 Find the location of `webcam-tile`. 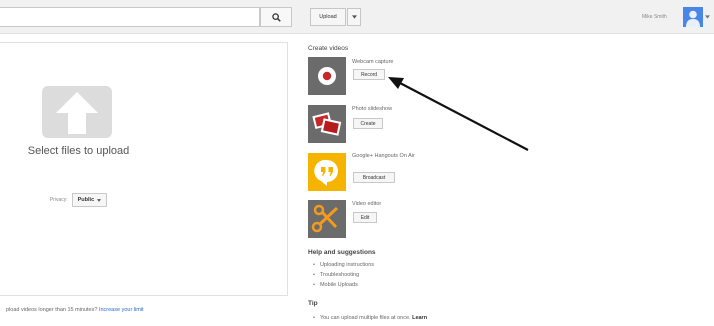

webcam-tile is located at coordinates (327, 76).